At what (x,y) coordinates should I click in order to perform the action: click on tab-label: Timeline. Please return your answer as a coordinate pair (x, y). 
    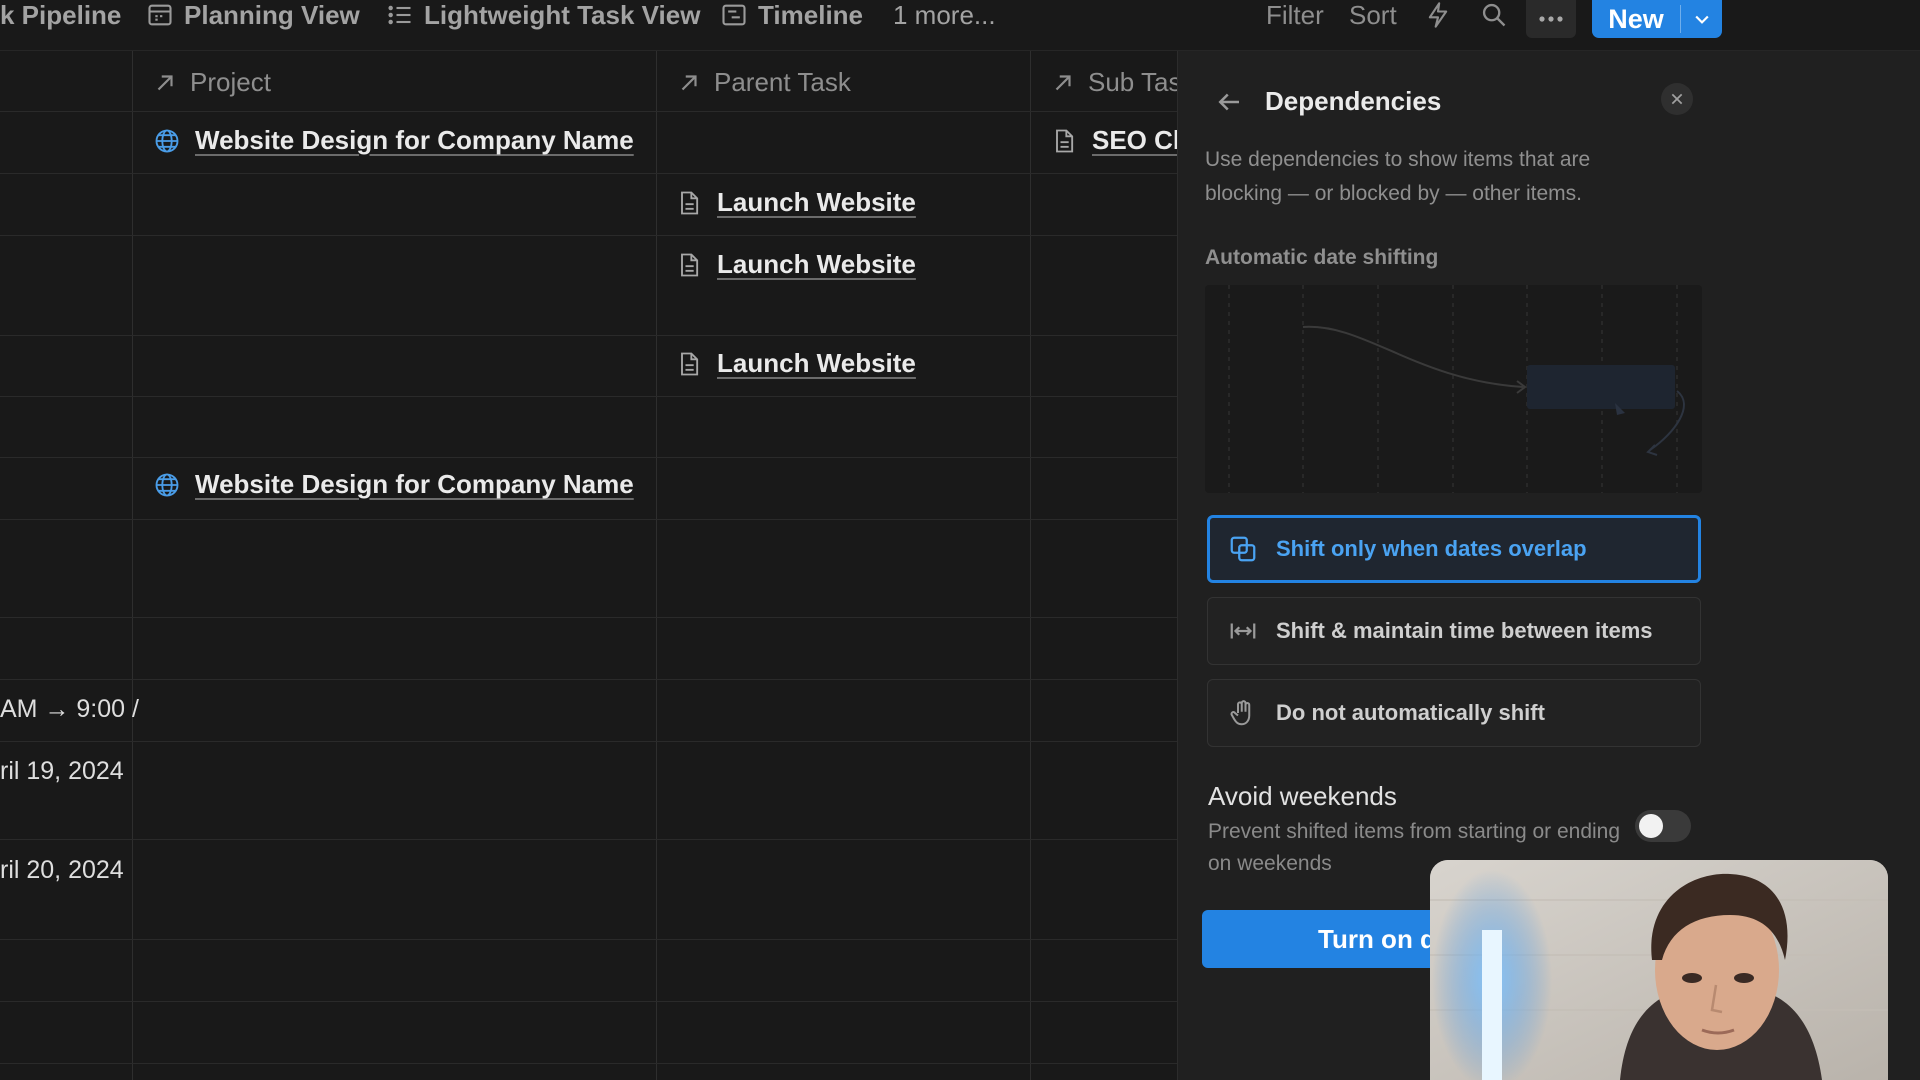
    Looking at the image, I should click on (811, 15).